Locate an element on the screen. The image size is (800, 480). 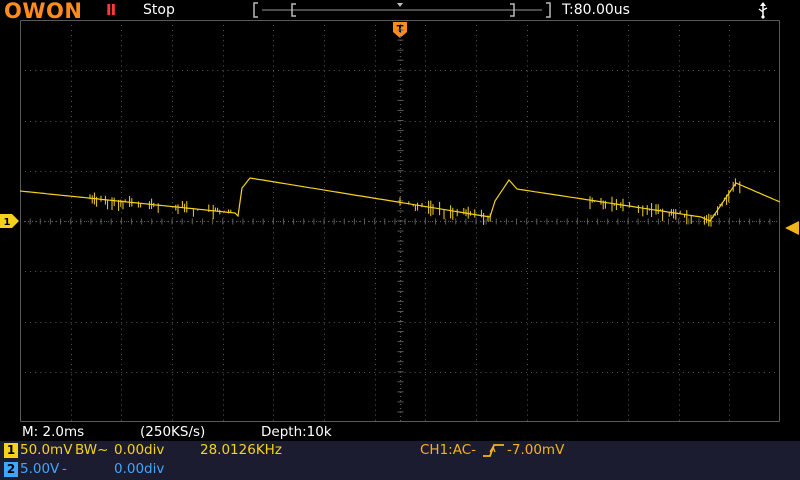
trigger-source-coupling: CH1:AC- is located at coordinates (448, 450).